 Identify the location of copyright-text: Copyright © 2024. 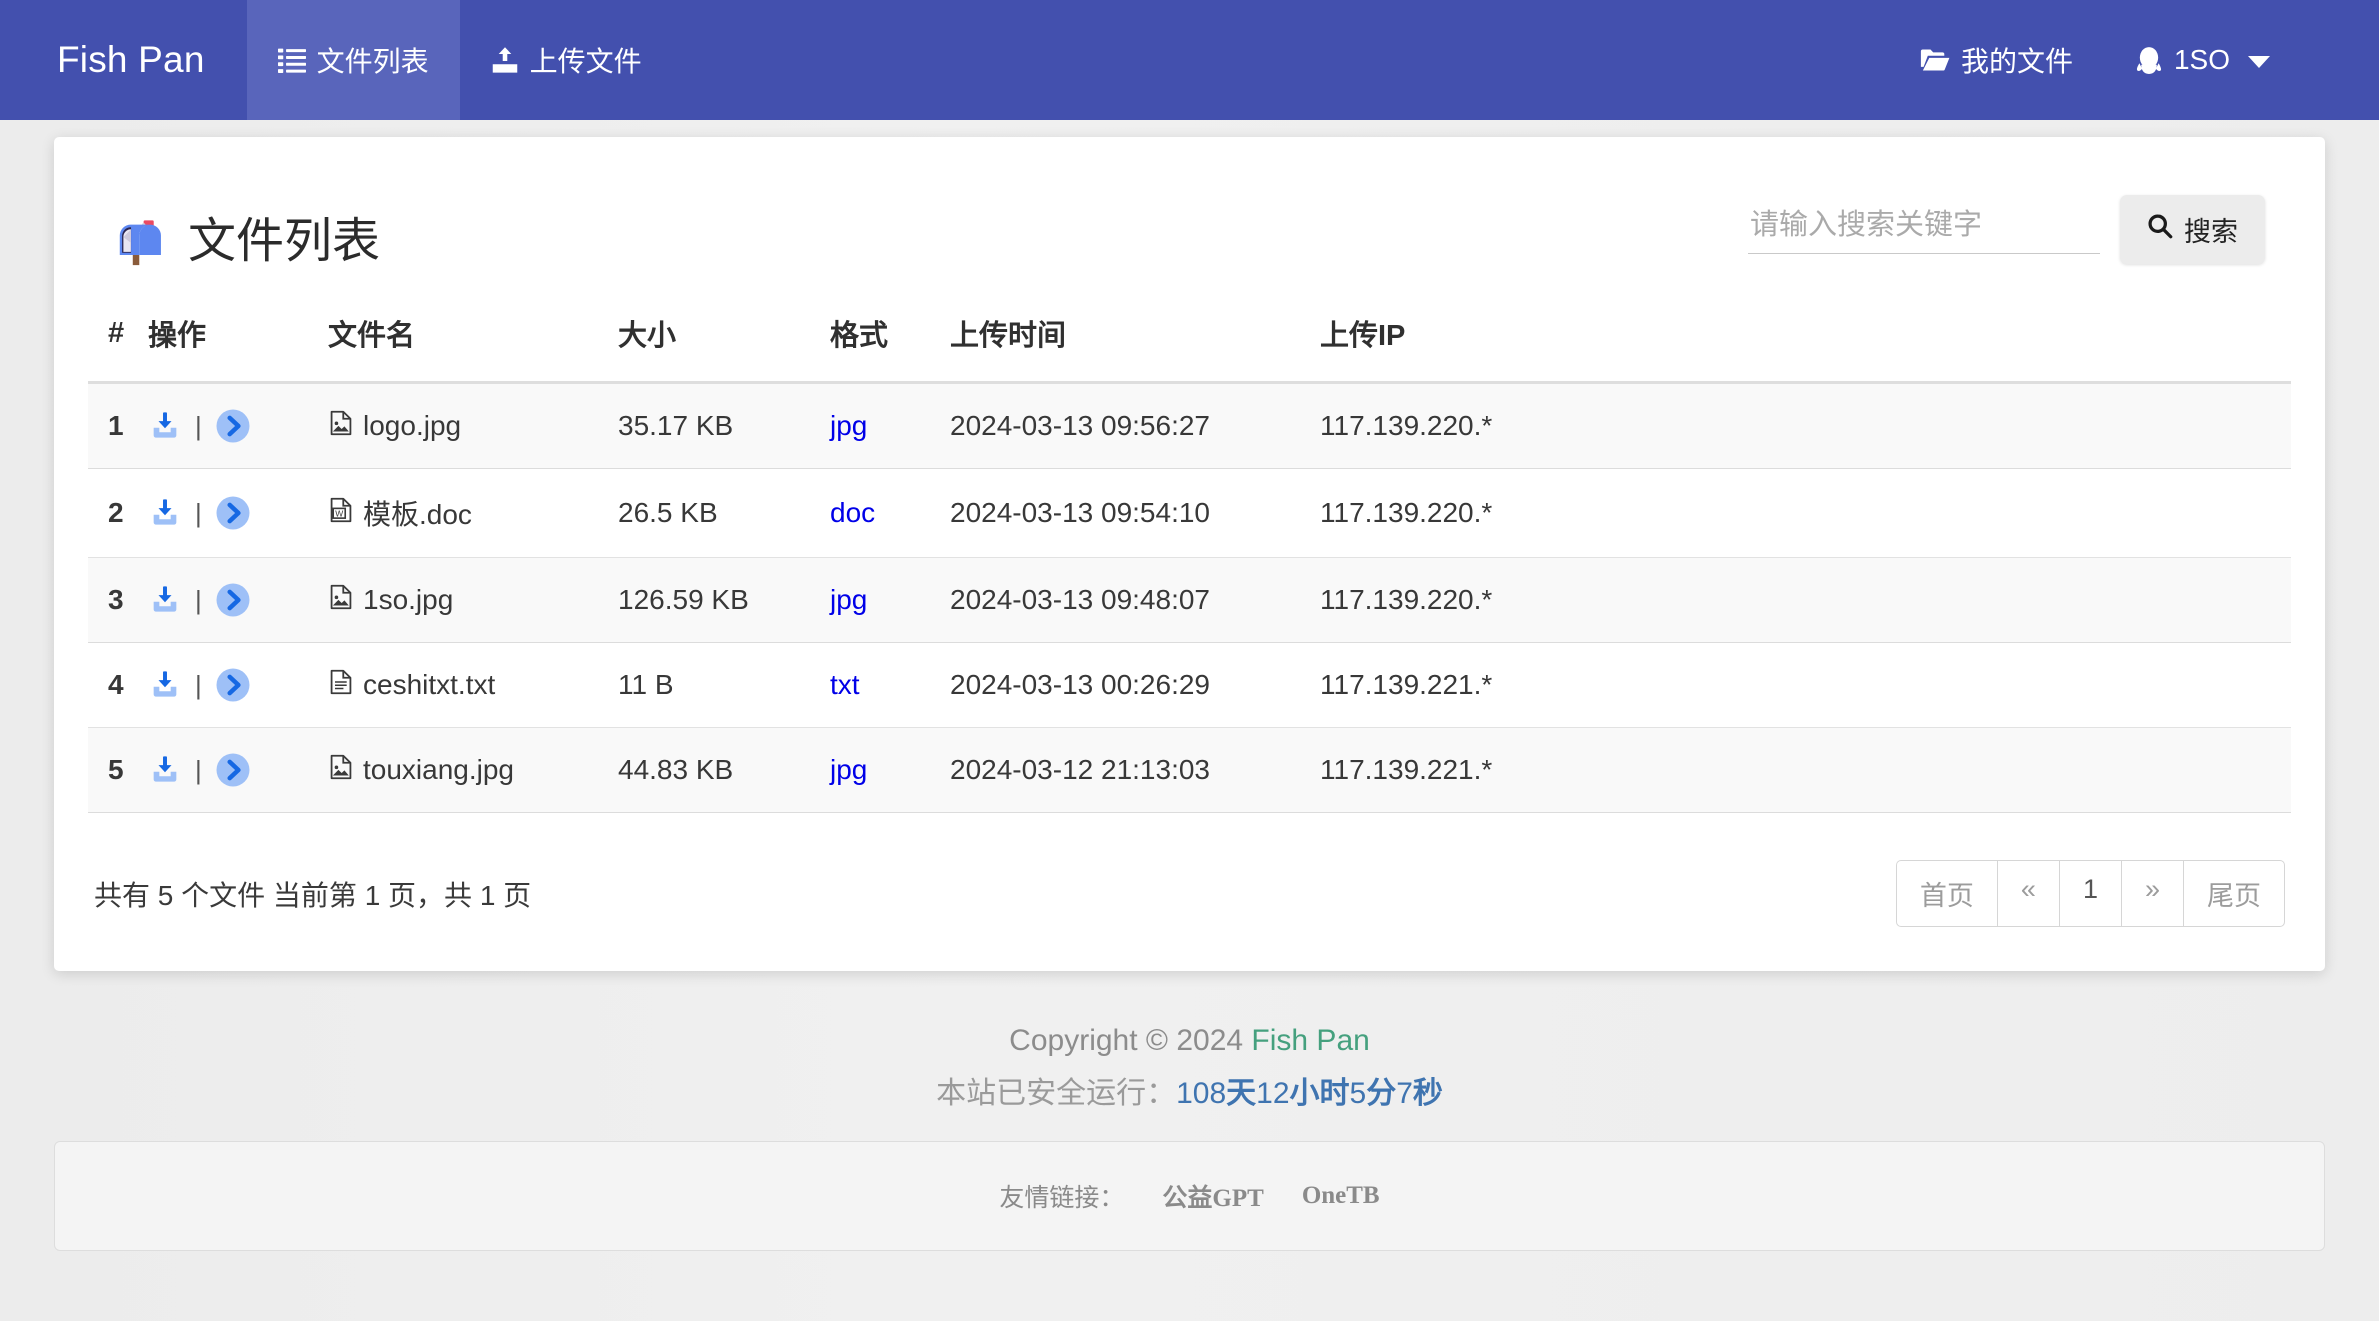
(1130, 1040).